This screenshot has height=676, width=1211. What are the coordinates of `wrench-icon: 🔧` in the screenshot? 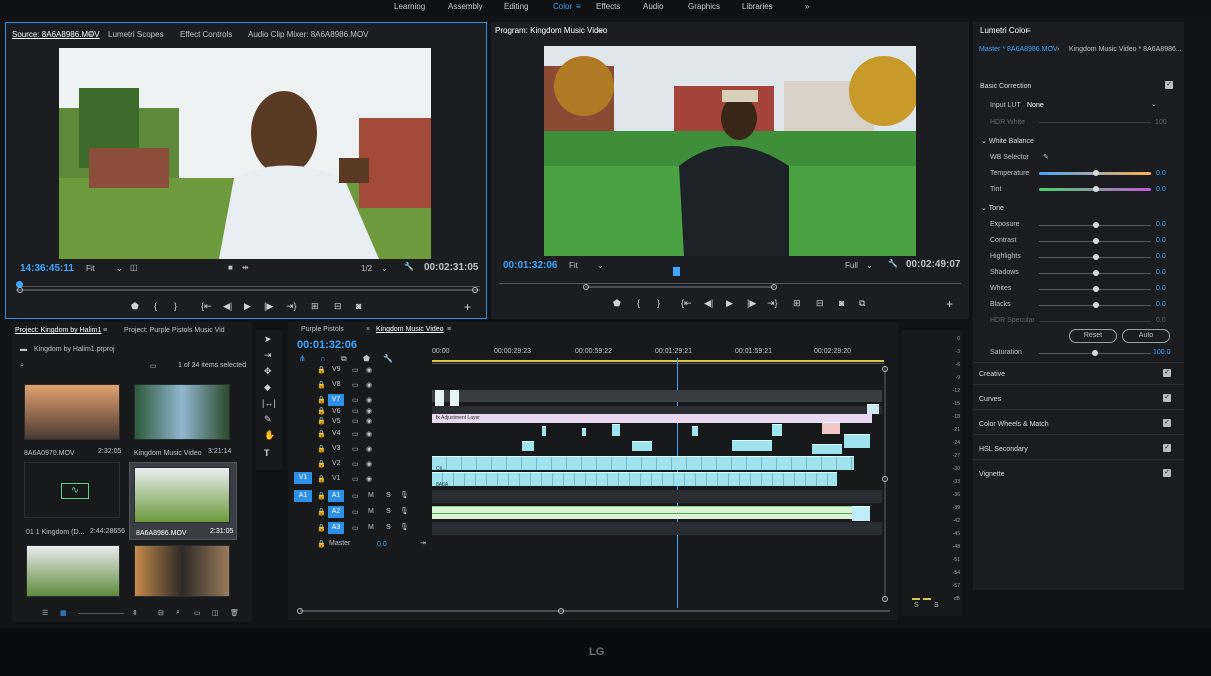 It's located at (388, 358).